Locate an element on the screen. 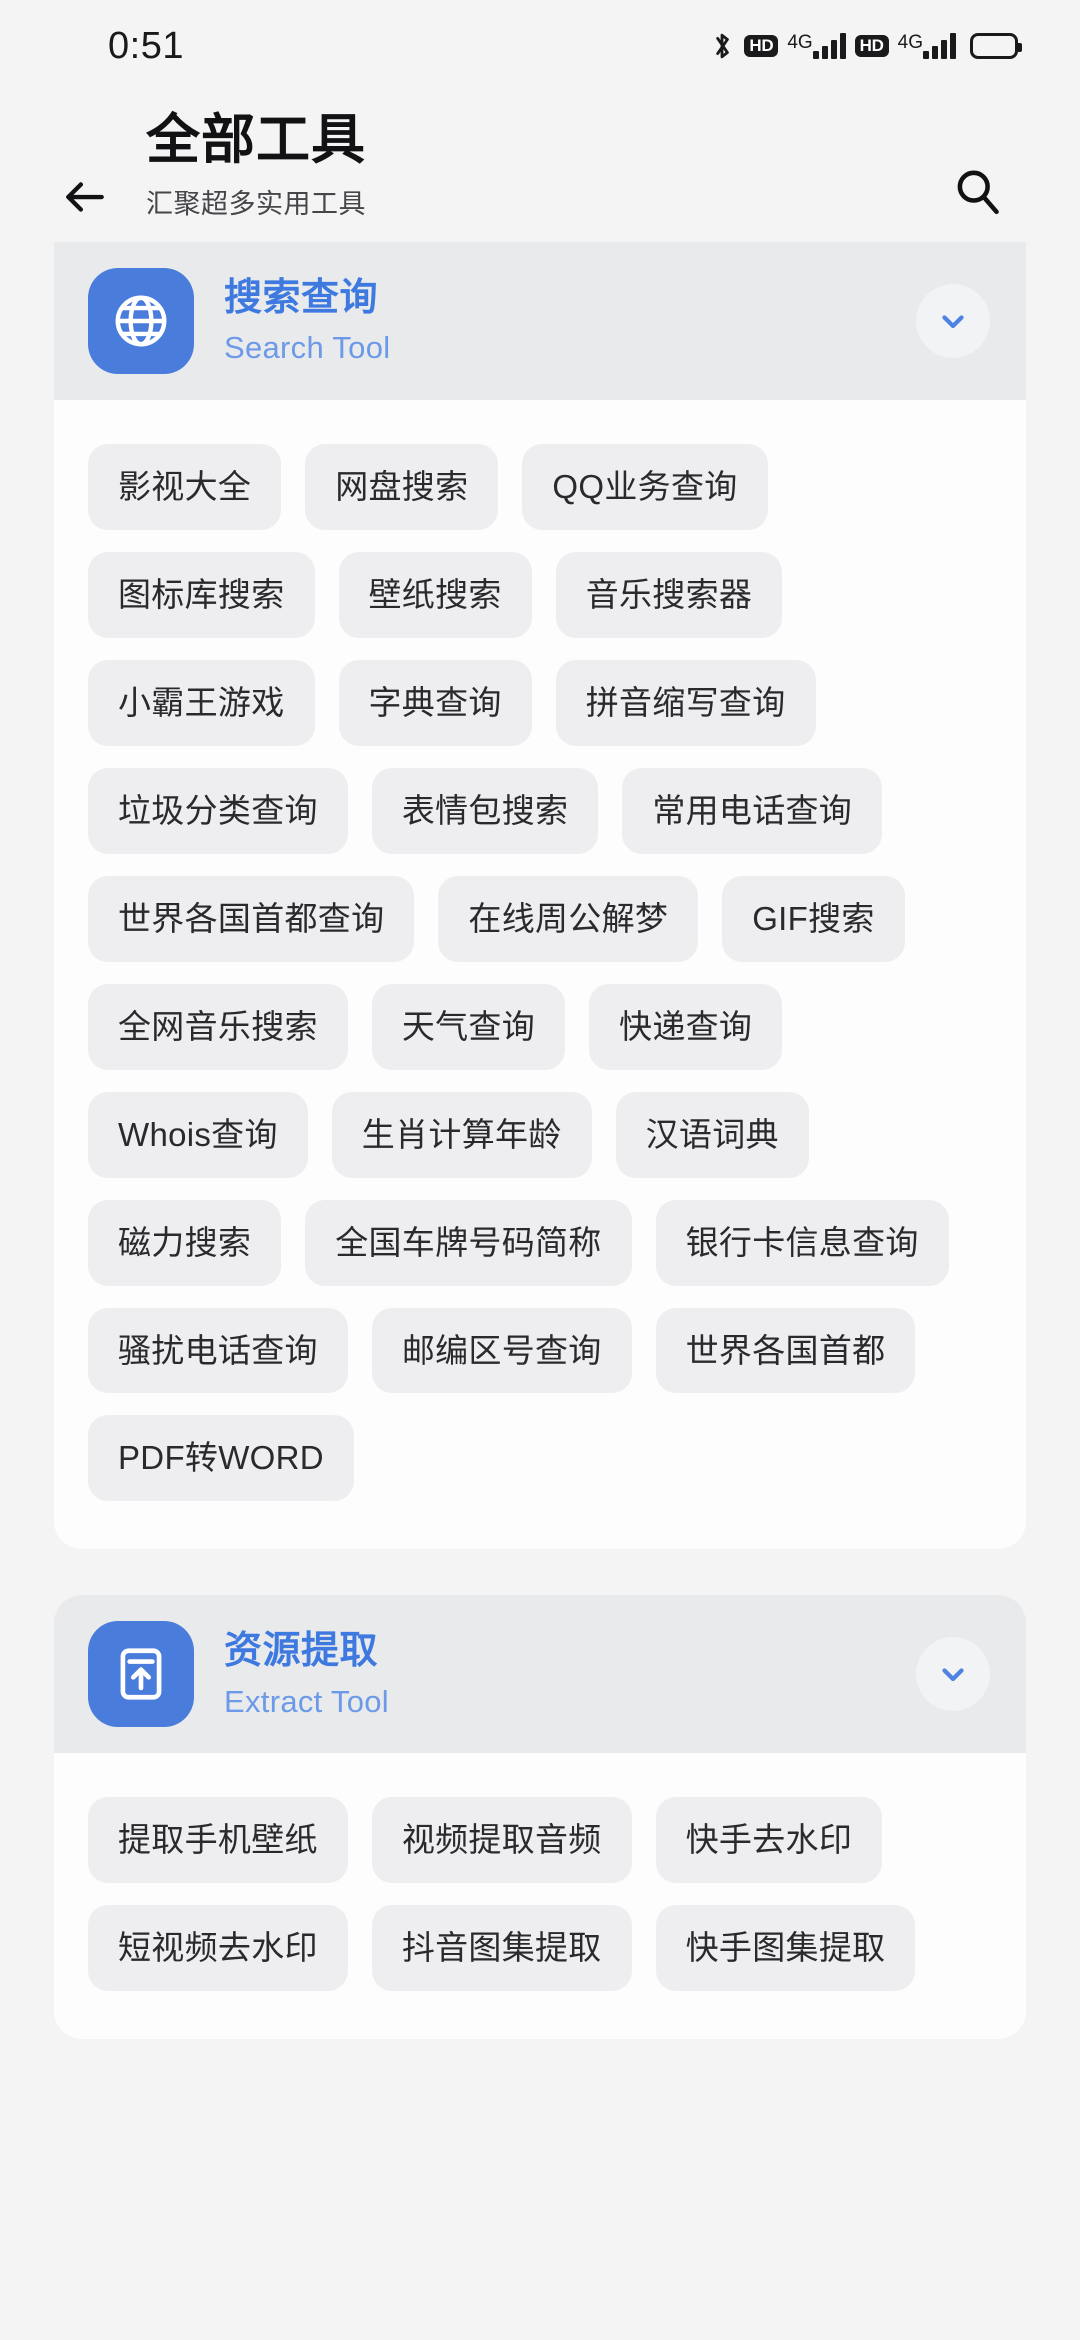 This screenshot has width=1080, height=2340. tool-chip: 全网音乐搜索 is located at coordinates (218, 1026).